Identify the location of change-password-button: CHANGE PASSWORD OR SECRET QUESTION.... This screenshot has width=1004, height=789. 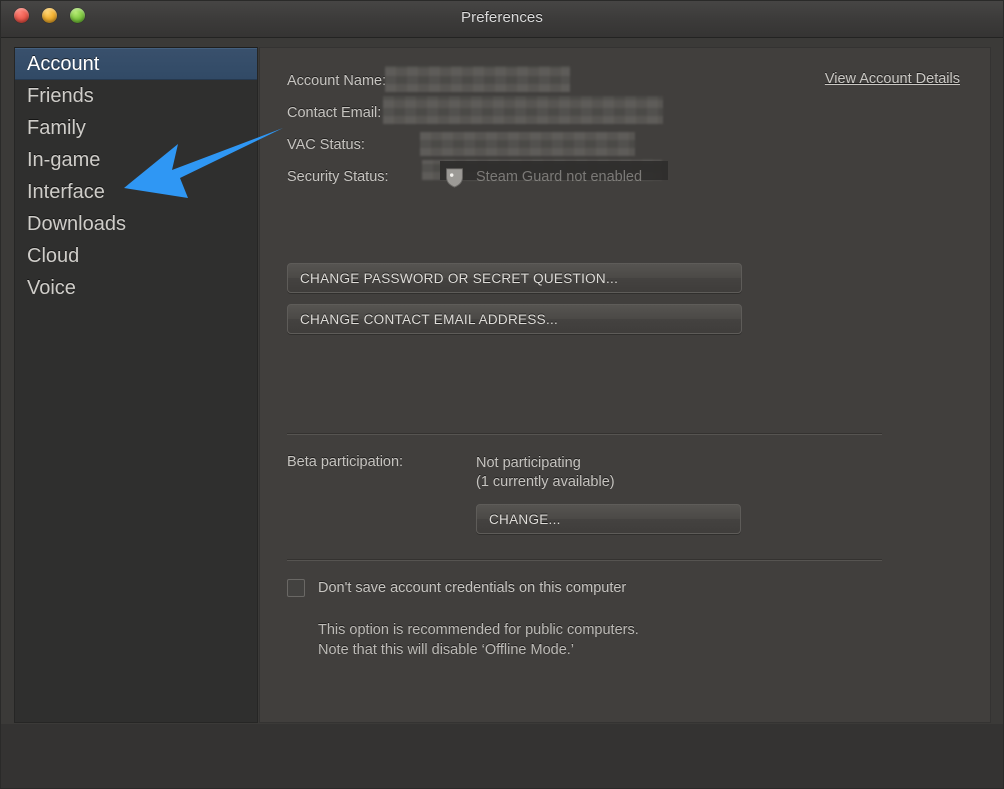
(514, 278).